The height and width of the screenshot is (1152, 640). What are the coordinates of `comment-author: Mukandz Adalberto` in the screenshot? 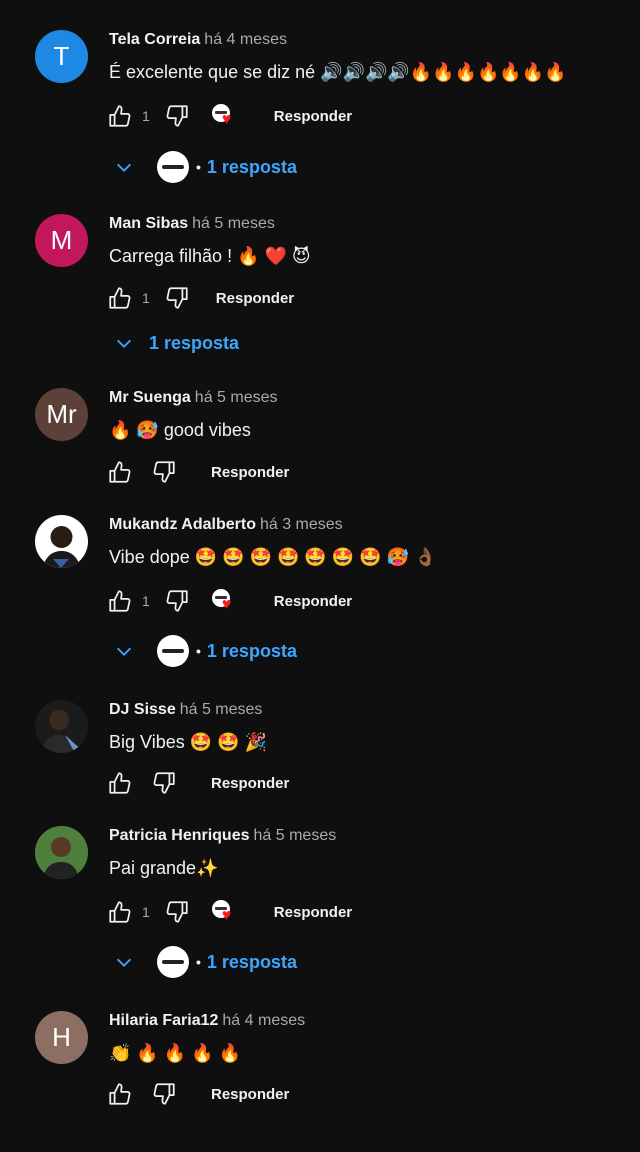 It's located at (182, 524).